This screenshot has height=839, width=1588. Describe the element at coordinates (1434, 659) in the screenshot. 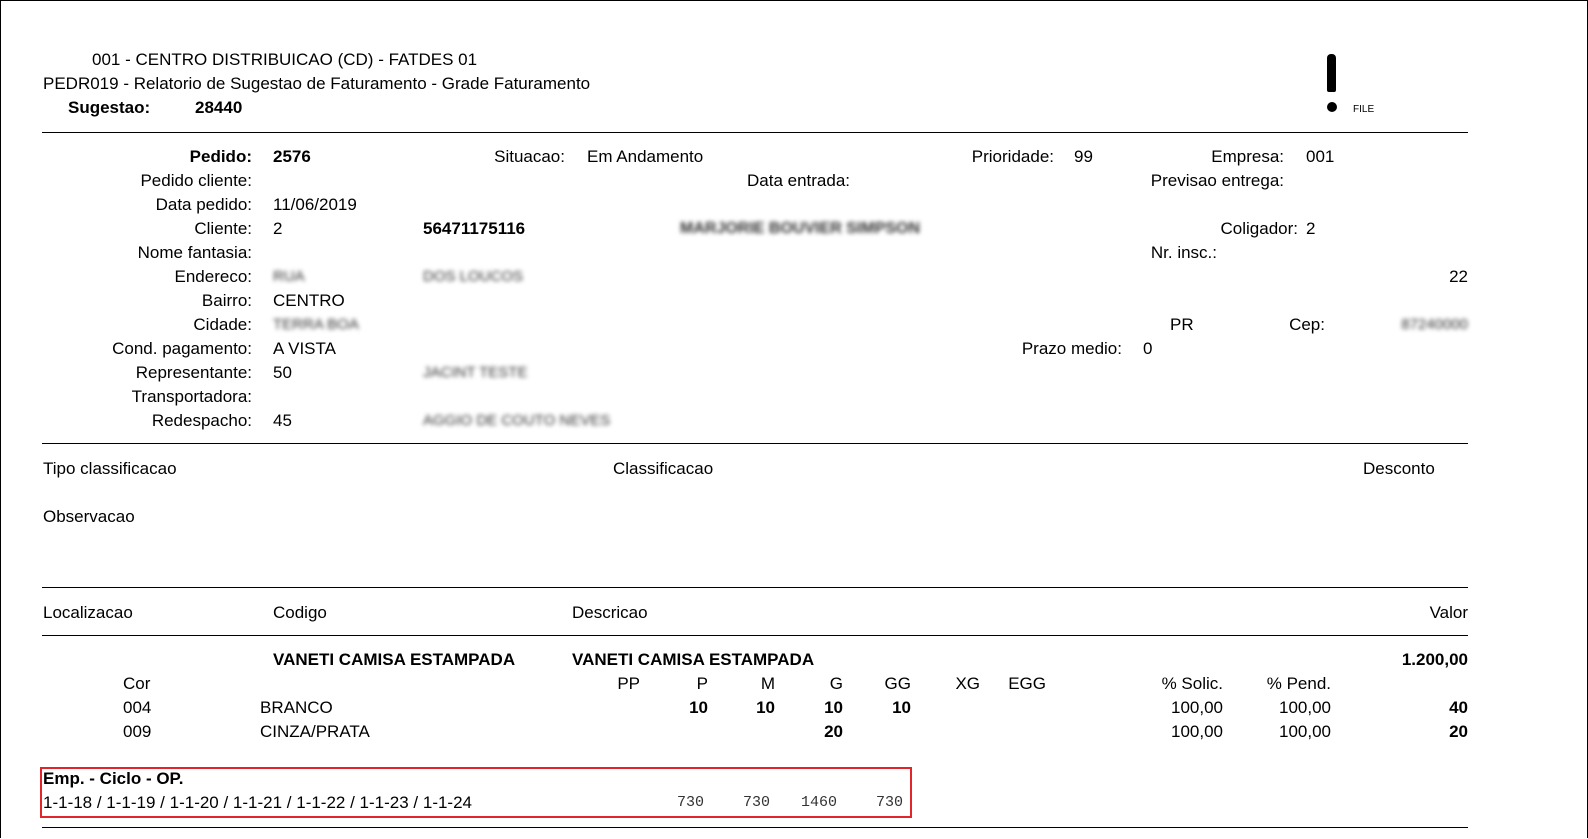

I see `item-valor: 1.200,00` at that location.